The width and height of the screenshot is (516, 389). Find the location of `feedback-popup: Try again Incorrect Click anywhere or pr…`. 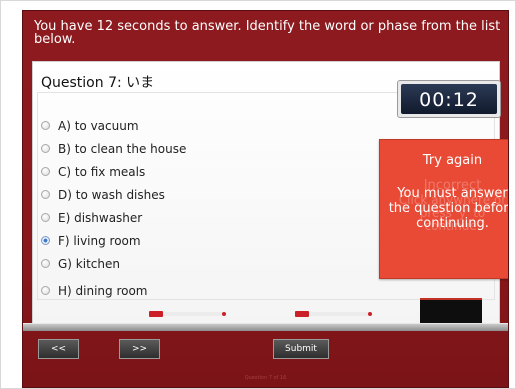

feedback-popup: Try again Incorrect Click anywhere or pr… is located at coordinates (444, 209).